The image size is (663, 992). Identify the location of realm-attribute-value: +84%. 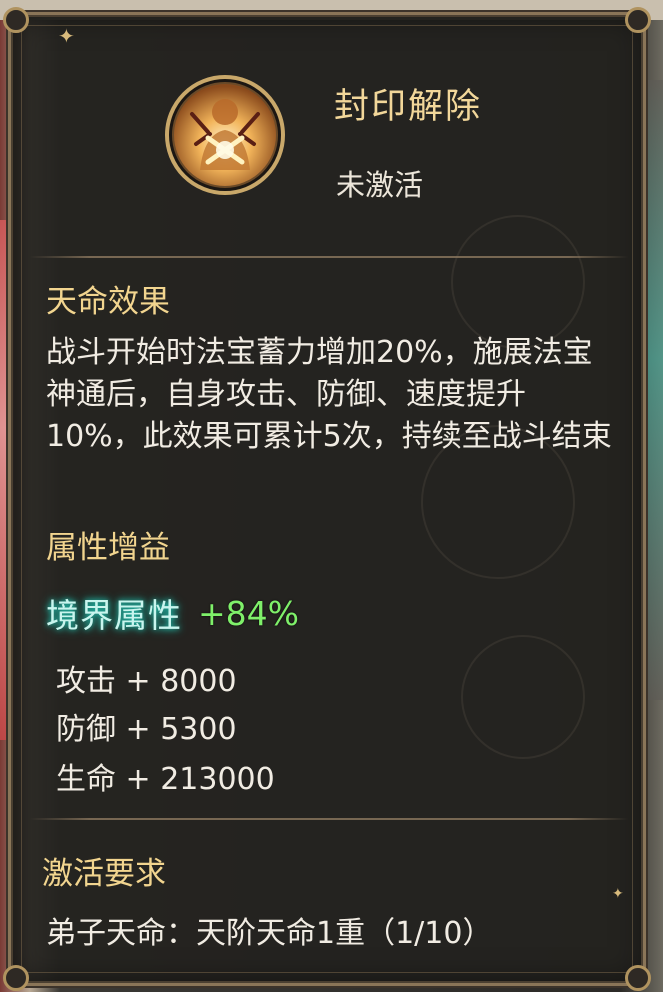
(248, 613).